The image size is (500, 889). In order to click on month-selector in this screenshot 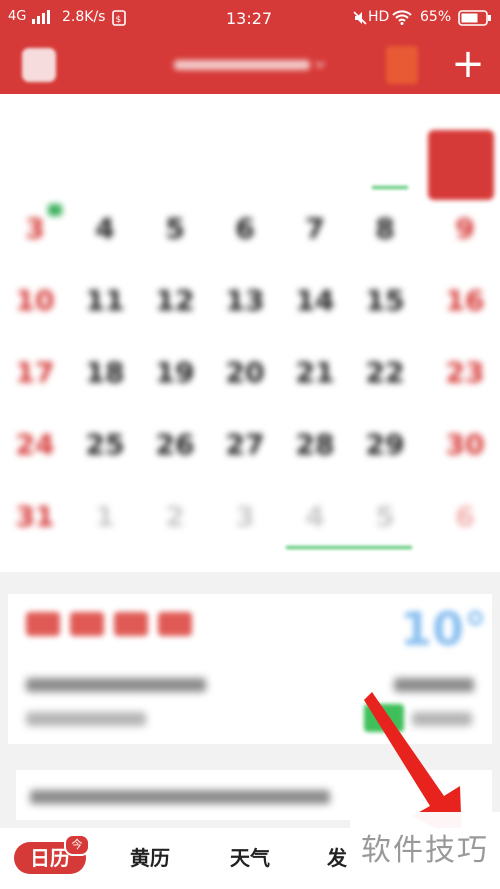, I will do `click(250, 65)`.